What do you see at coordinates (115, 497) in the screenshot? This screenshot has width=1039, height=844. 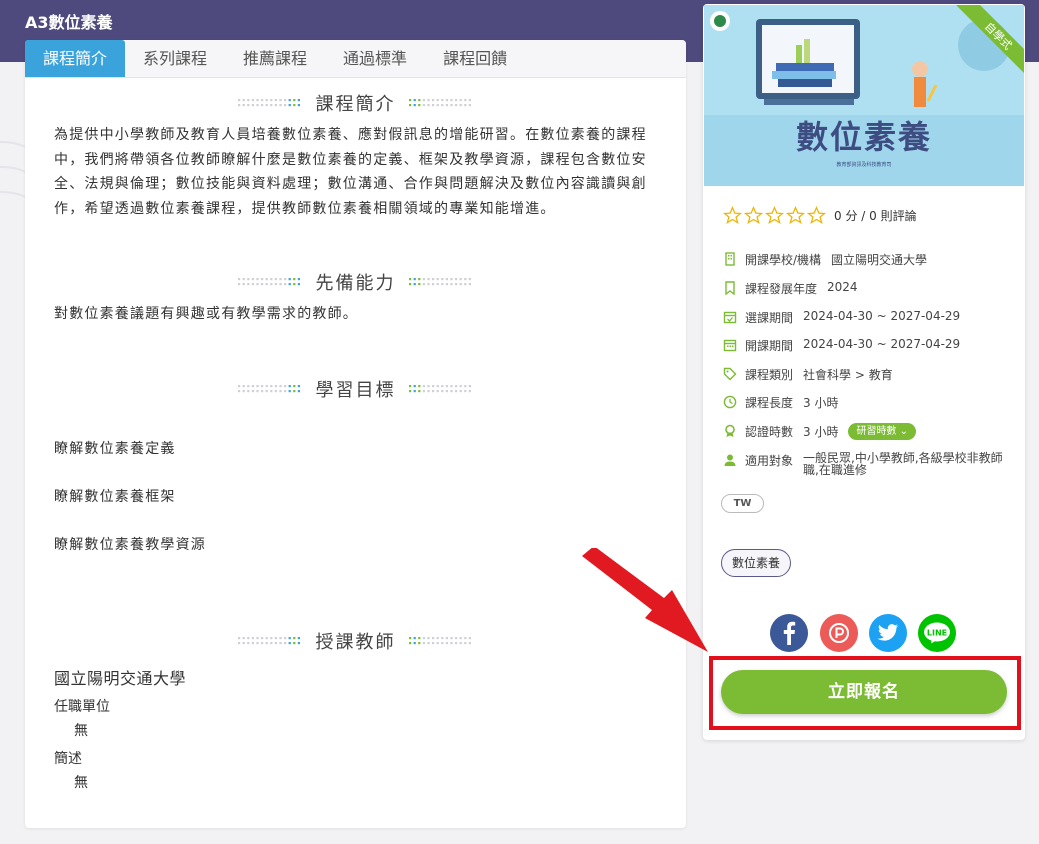 I see `goal-item: 瞭解數位素養框架` at bounding box center [115, 497].